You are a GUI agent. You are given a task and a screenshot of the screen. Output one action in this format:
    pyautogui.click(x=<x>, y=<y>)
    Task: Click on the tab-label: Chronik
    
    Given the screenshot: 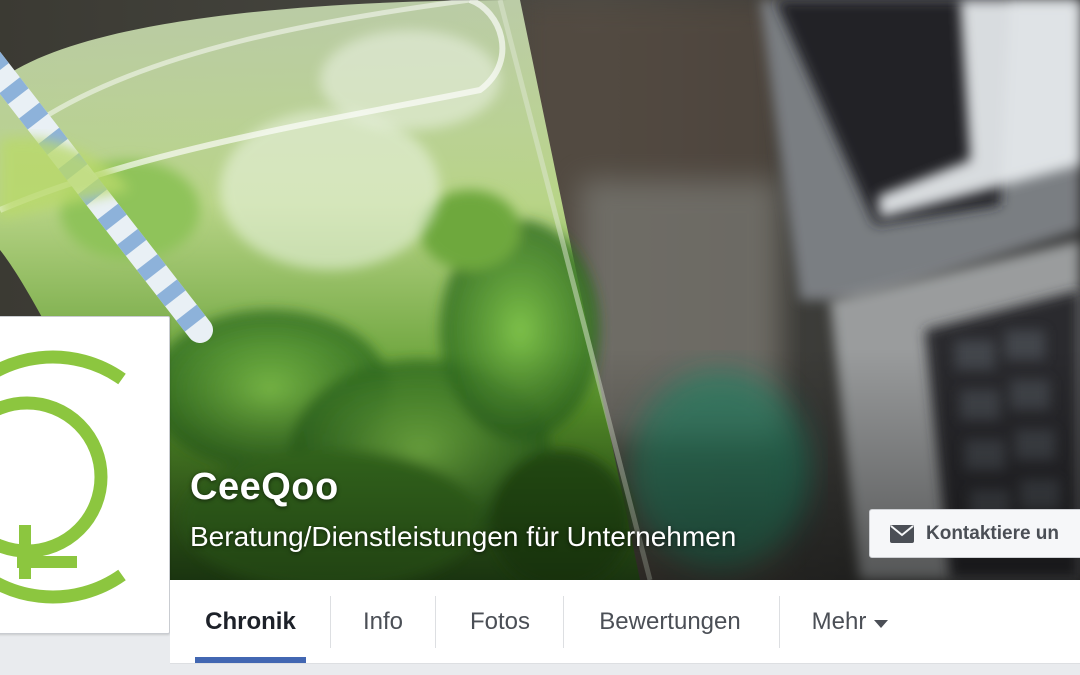 What is the action you would take?
    pyautogui.click(x=250, y=621)
    